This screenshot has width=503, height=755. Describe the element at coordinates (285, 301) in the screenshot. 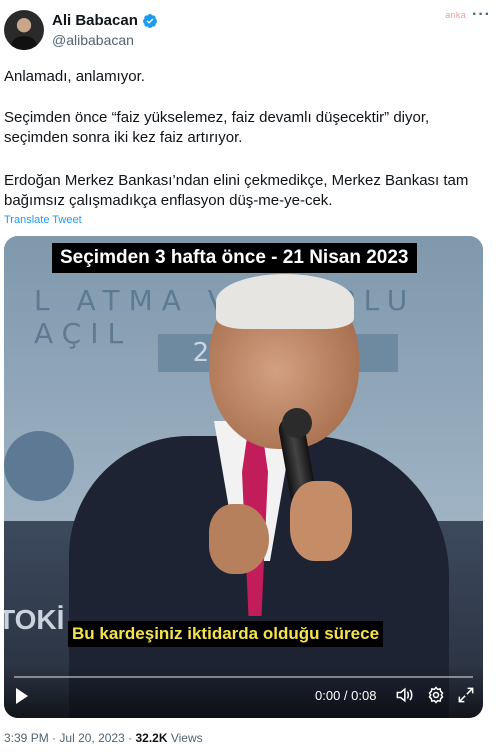

I see `speaker-hair` at that location.